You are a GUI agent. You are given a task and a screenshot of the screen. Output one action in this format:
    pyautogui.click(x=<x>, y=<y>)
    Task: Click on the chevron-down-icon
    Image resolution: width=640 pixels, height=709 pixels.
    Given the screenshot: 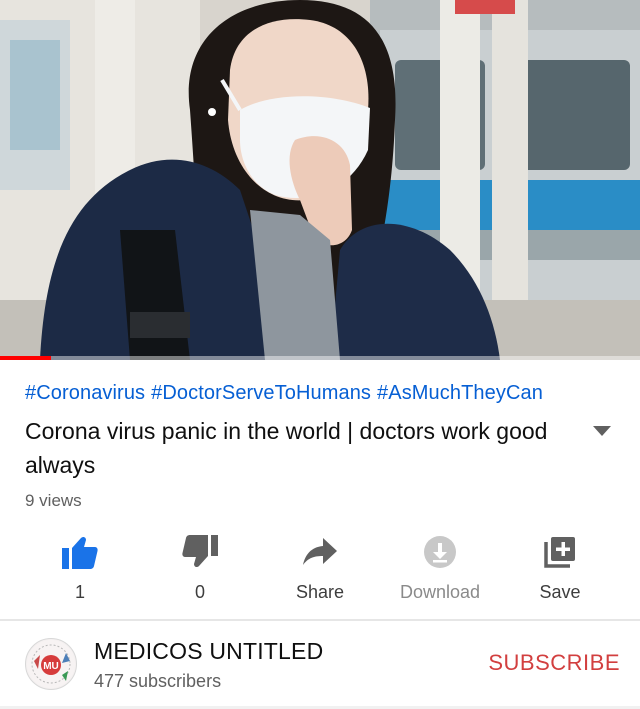 What is the action you would take?
    pyautogui.click(x=602, y=431)
    